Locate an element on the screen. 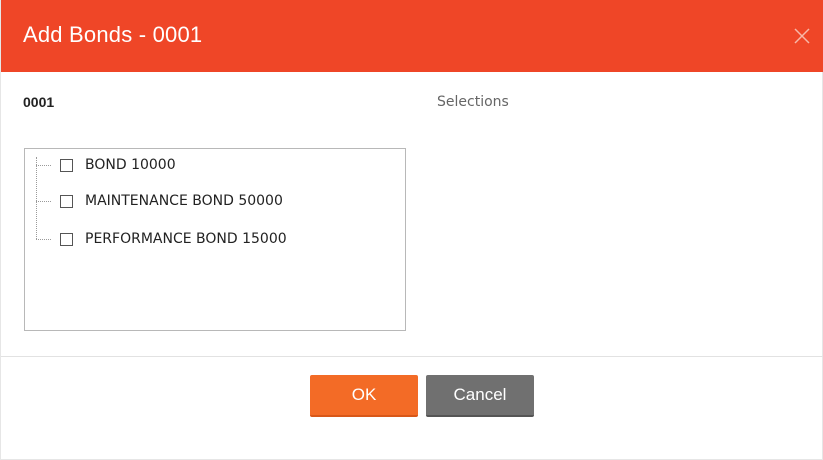 The height and width of the screenshot is (460, 823). maintenance-bond-checkbox is located at coordinates (66, 201).